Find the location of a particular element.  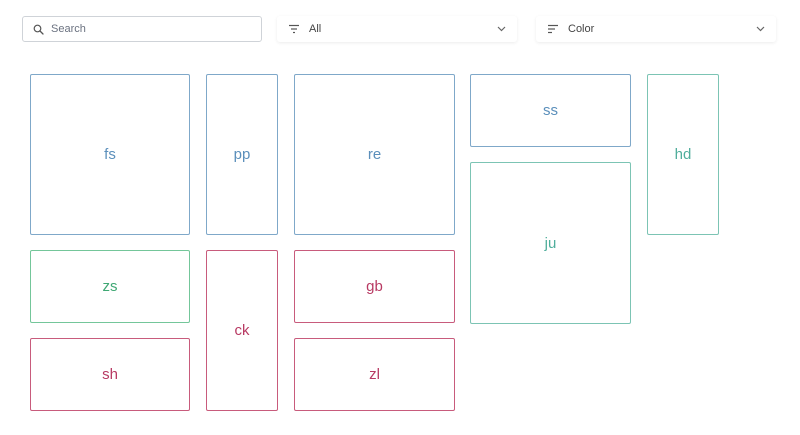

tile-hd: hd is located at coordinates (683, 154).